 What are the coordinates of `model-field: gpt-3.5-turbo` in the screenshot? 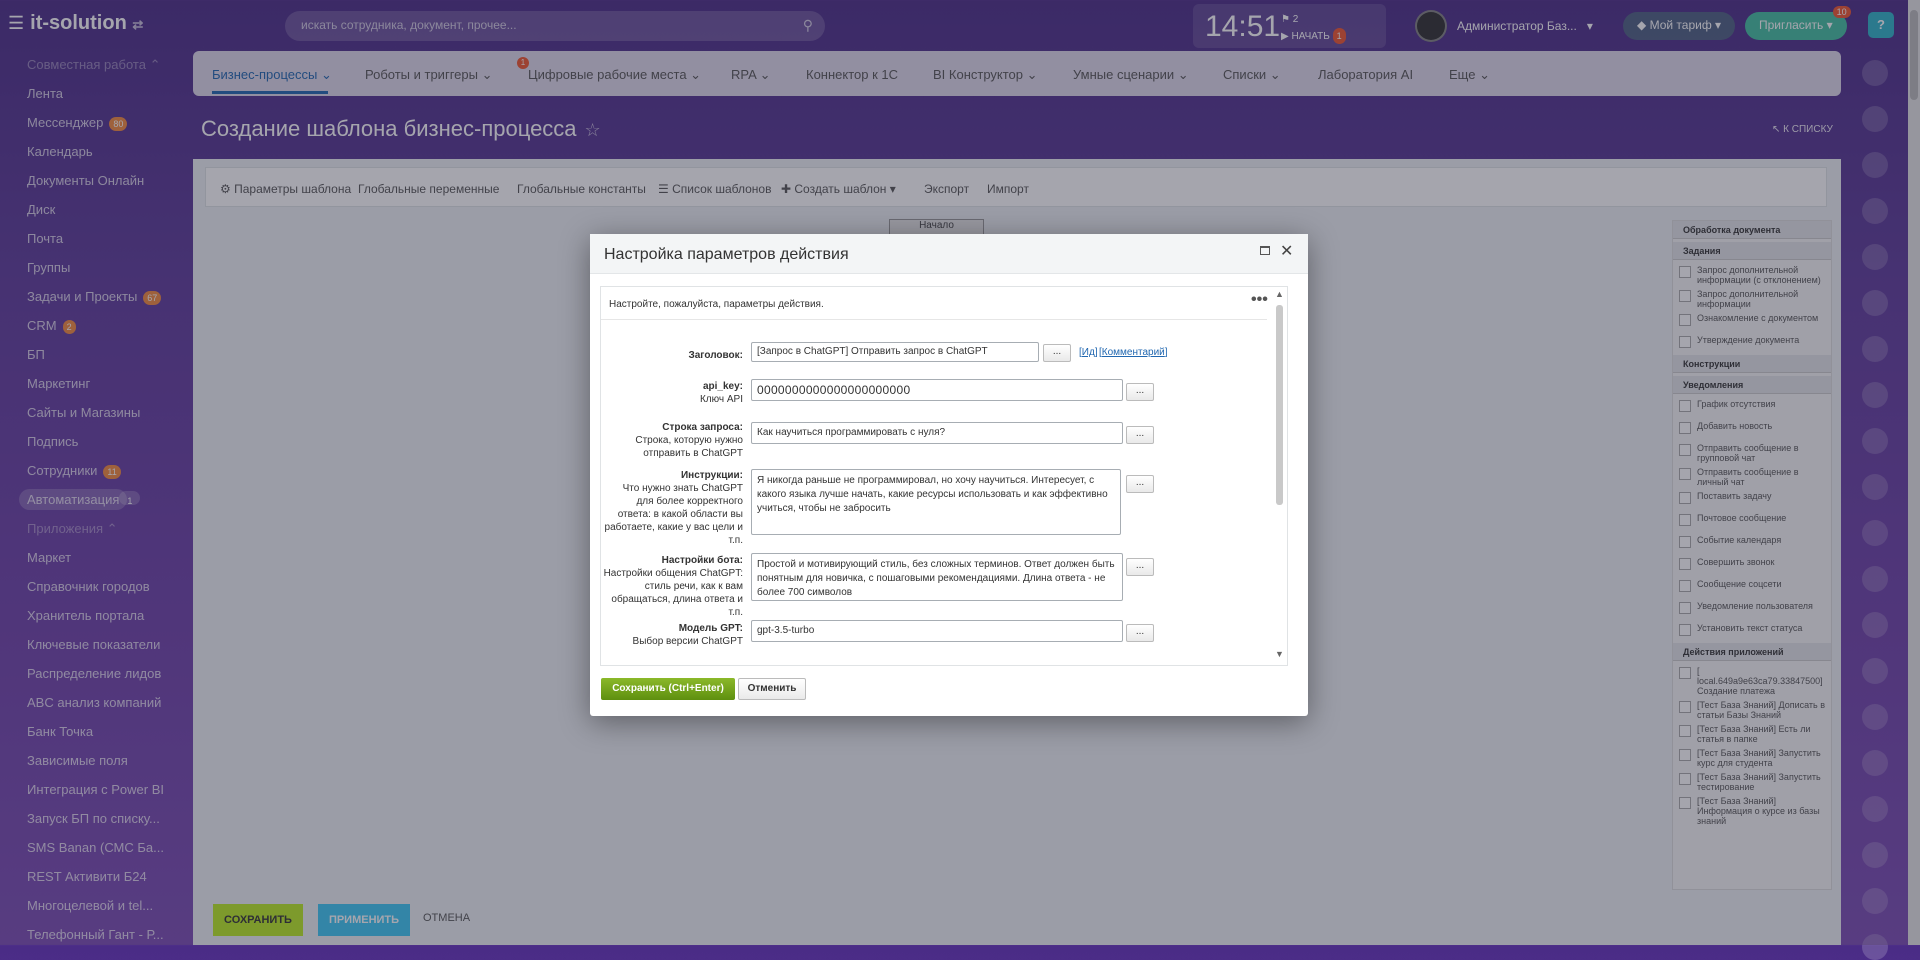 It's located at (937, 631).